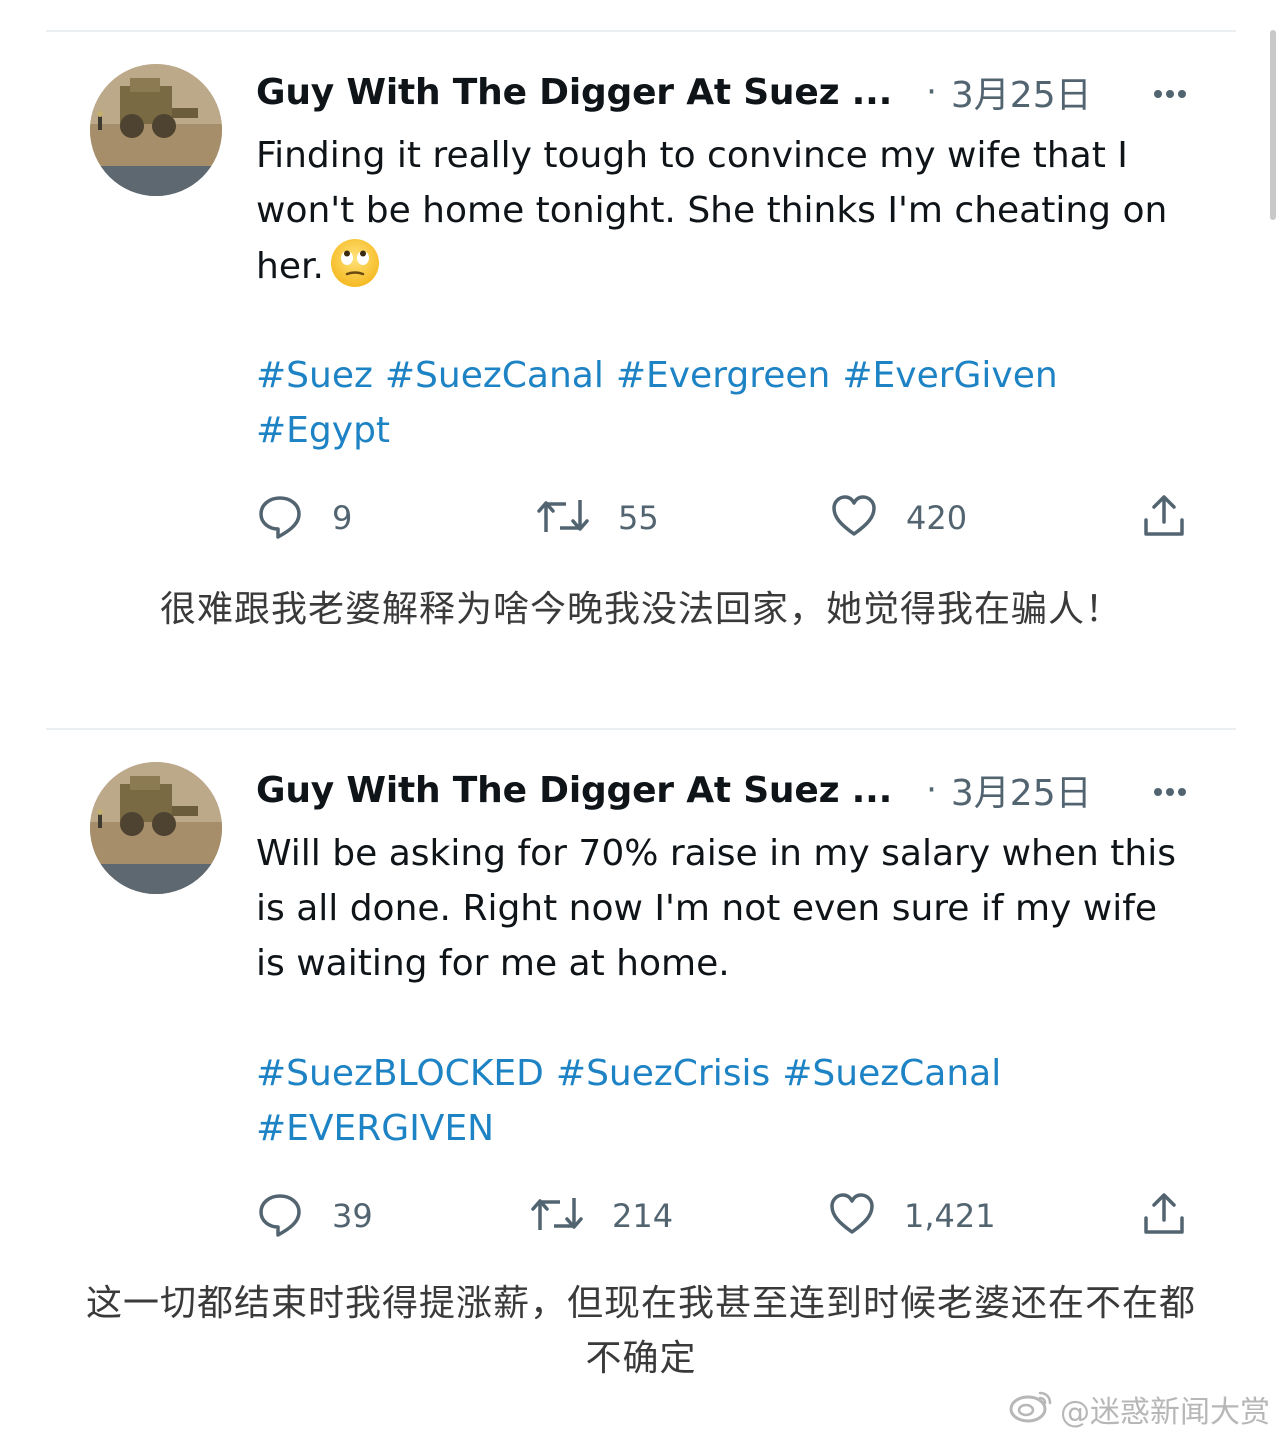 The image size is (1282, 1441). Describe the element at coordinates (726, 1216) in the screenshot. I see `tweet-actions: 39 214 1,421` at that location.